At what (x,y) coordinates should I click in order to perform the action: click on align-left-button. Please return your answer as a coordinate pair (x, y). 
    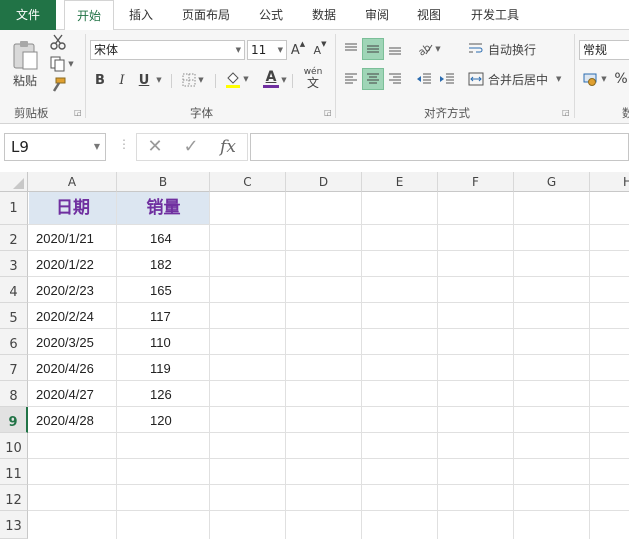
    Looking at the image, I should click on (351, 79).